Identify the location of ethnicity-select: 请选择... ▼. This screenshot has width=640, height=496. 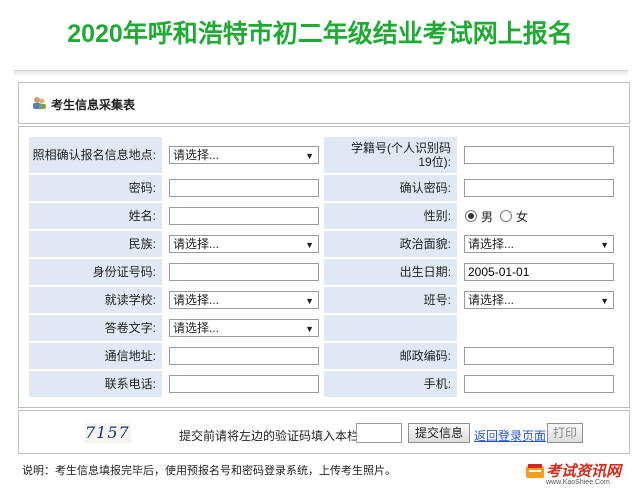
(244, 244).